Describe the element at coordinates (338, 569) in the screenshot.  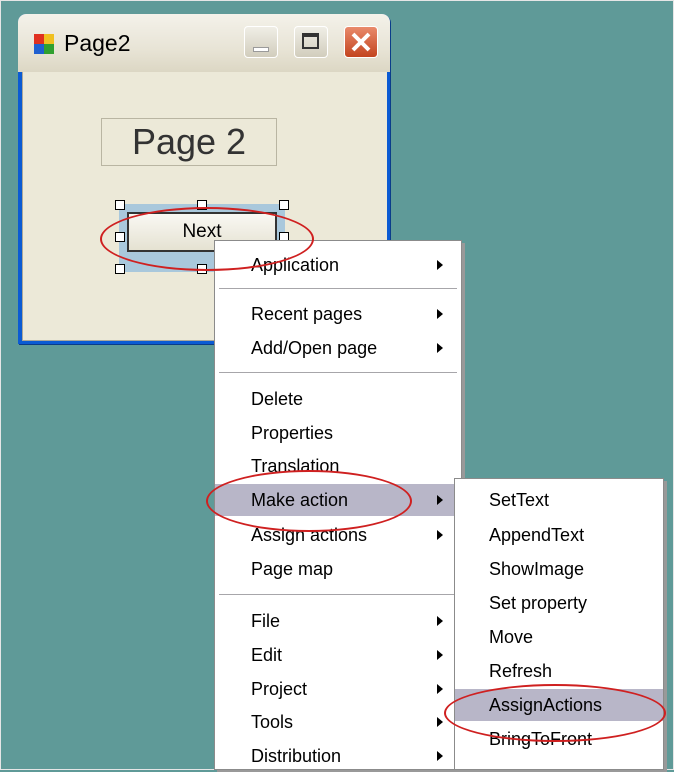
I see `menu-item-page-map: Page map` at that location.